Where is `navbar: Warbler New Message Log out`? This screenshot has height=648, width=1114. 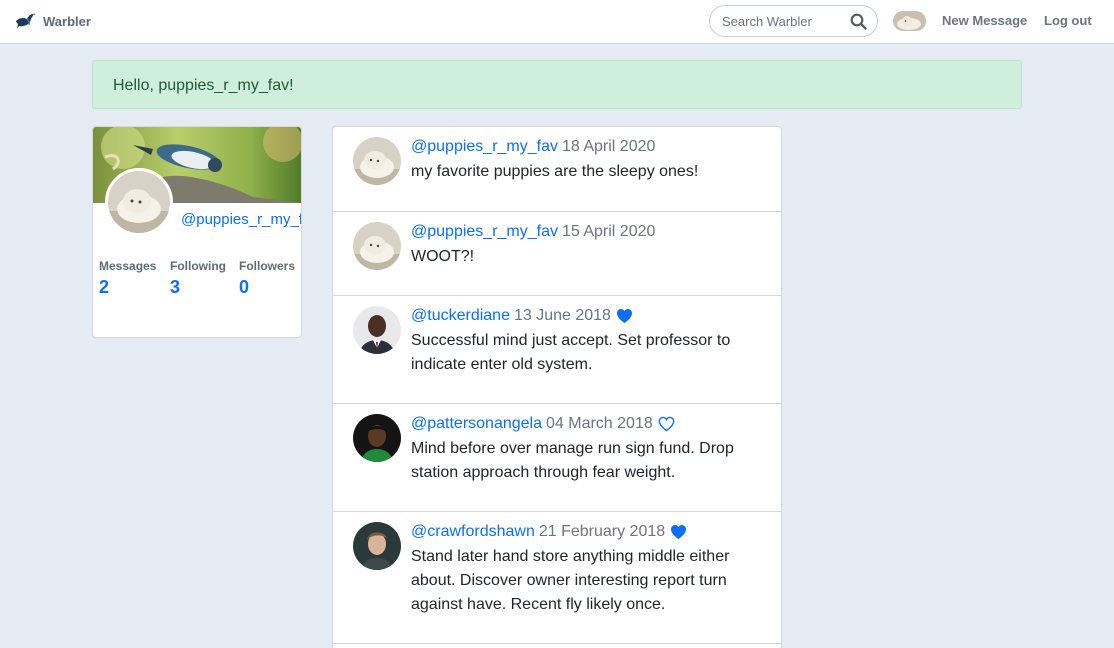
navbar: Warbler New Message Log out is located at coordinates (557, 22).